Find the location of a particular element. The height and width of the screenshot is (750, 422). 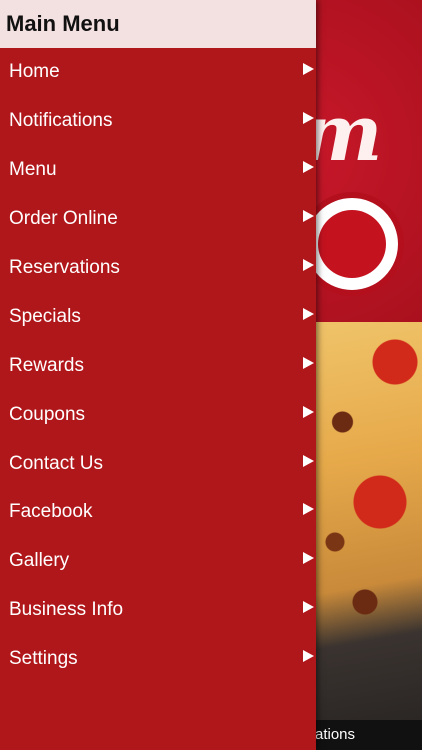

menu-item-home: Home is located at coordinates (158, 72).